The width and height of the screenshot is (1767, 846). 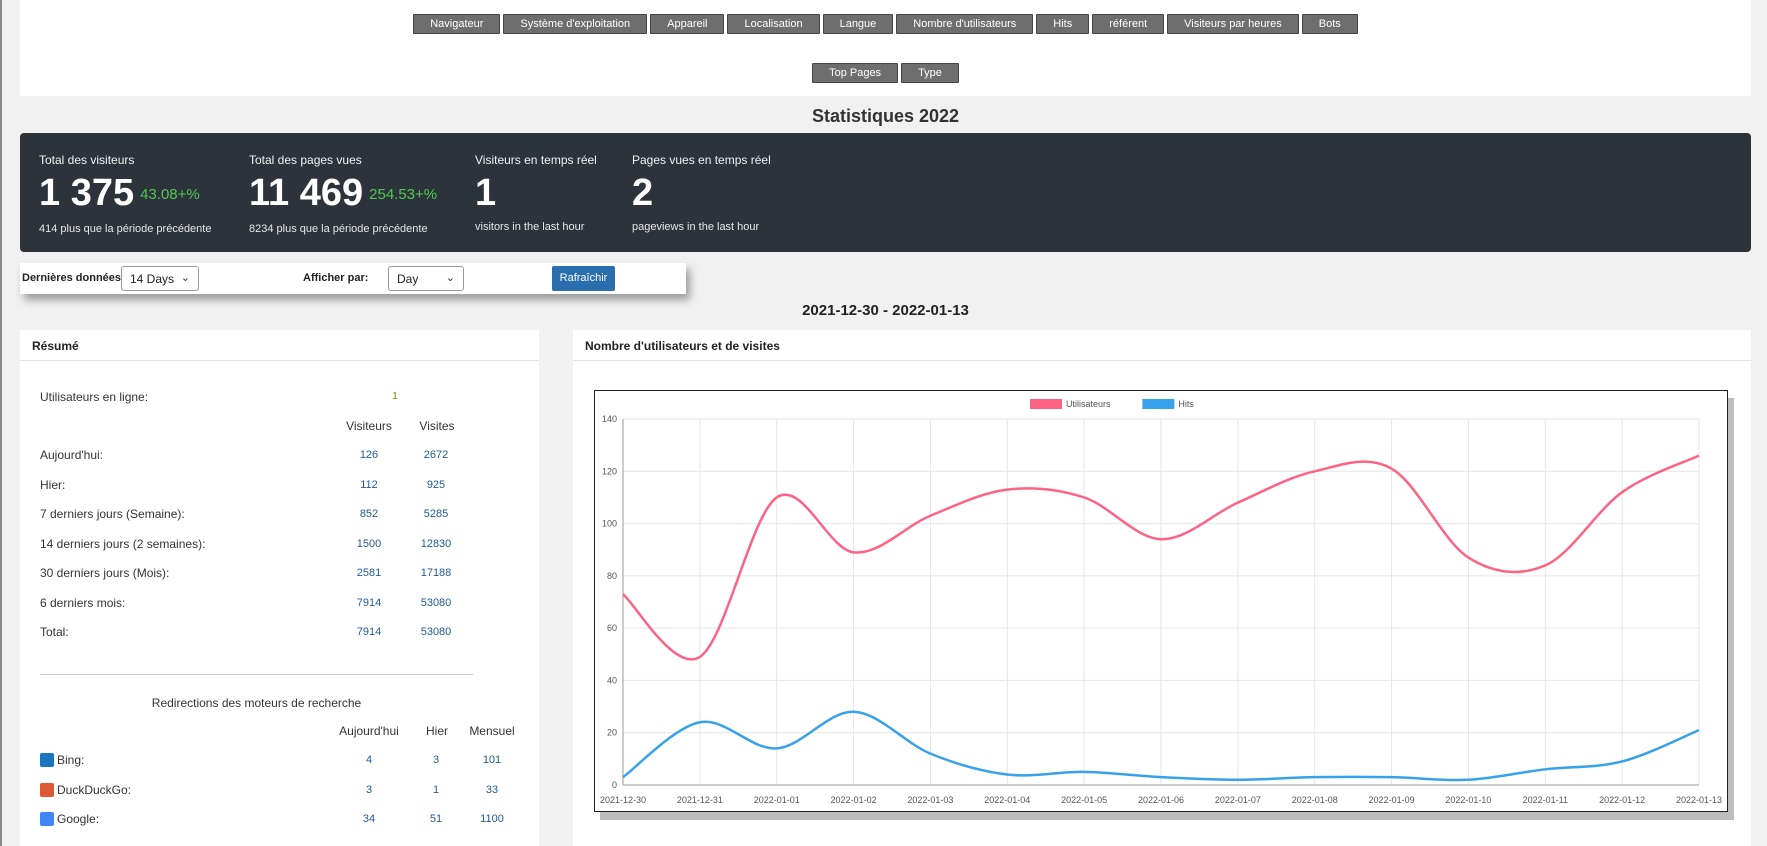 I want to click on x-tick-label: 2022-01-02, so click(x=854, y=800).